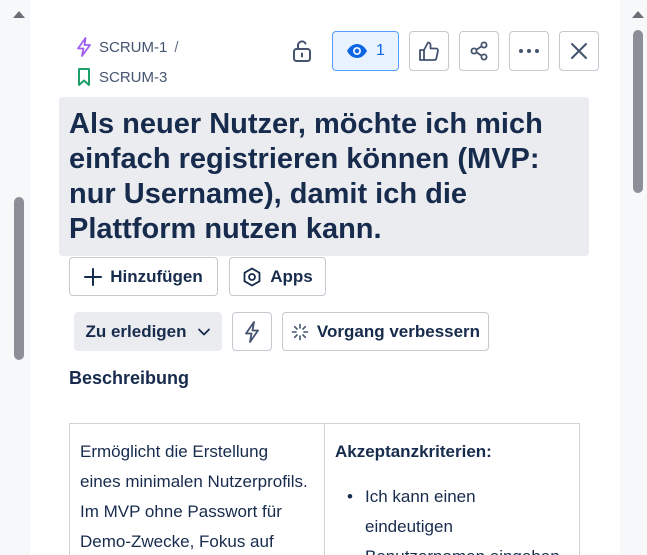 Image resolution: width=647 pixels, height=555 pixels. Describe the element at coordinates (194, 481) in the screenshot. I see `description-line: eines minimalen Nutzerprofils.` at that location.